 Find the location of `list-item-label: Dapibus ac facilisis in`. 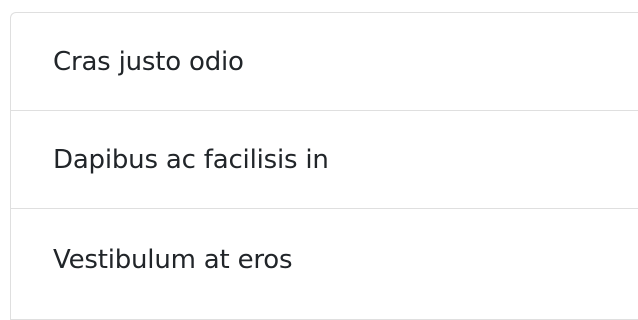

list-item-label: Dapibus ac facilisis in is located at coordinates (191, 159).